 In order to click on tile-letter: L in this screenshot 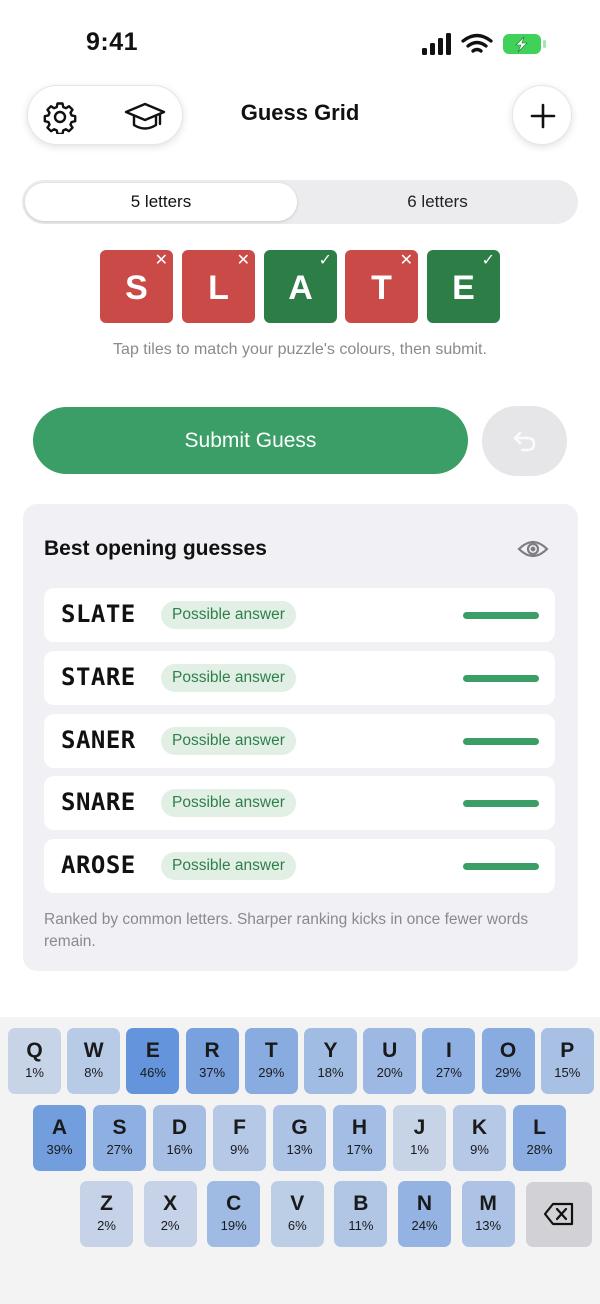, I will do `click(218, 288)`.